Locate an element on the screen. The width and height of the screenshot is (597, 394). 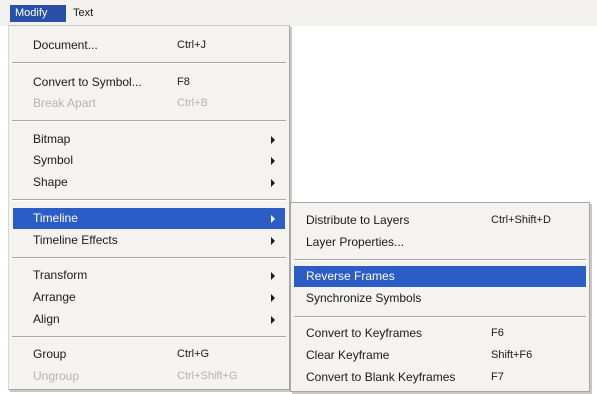
menu-modify: Modify is located at coordinates (38, 13).